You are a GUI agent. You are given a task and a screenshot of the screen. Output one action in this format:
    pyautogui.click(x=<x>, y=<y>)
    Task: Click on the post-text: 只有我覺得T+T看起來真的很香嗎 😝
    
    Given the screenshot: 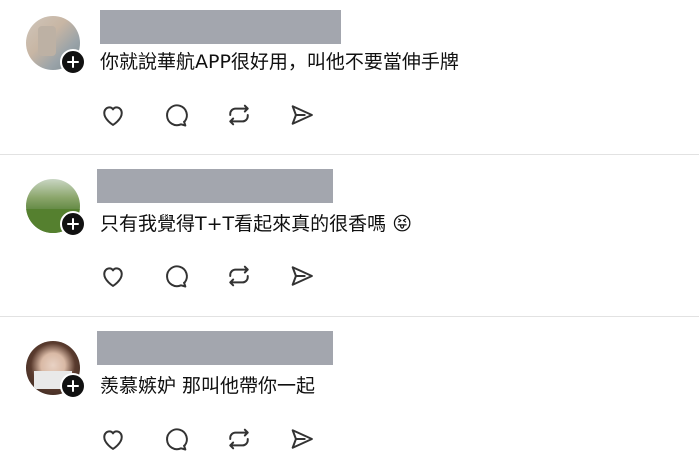 What is the action you would take?
    pyautogui.click(x=256, y=224)
    